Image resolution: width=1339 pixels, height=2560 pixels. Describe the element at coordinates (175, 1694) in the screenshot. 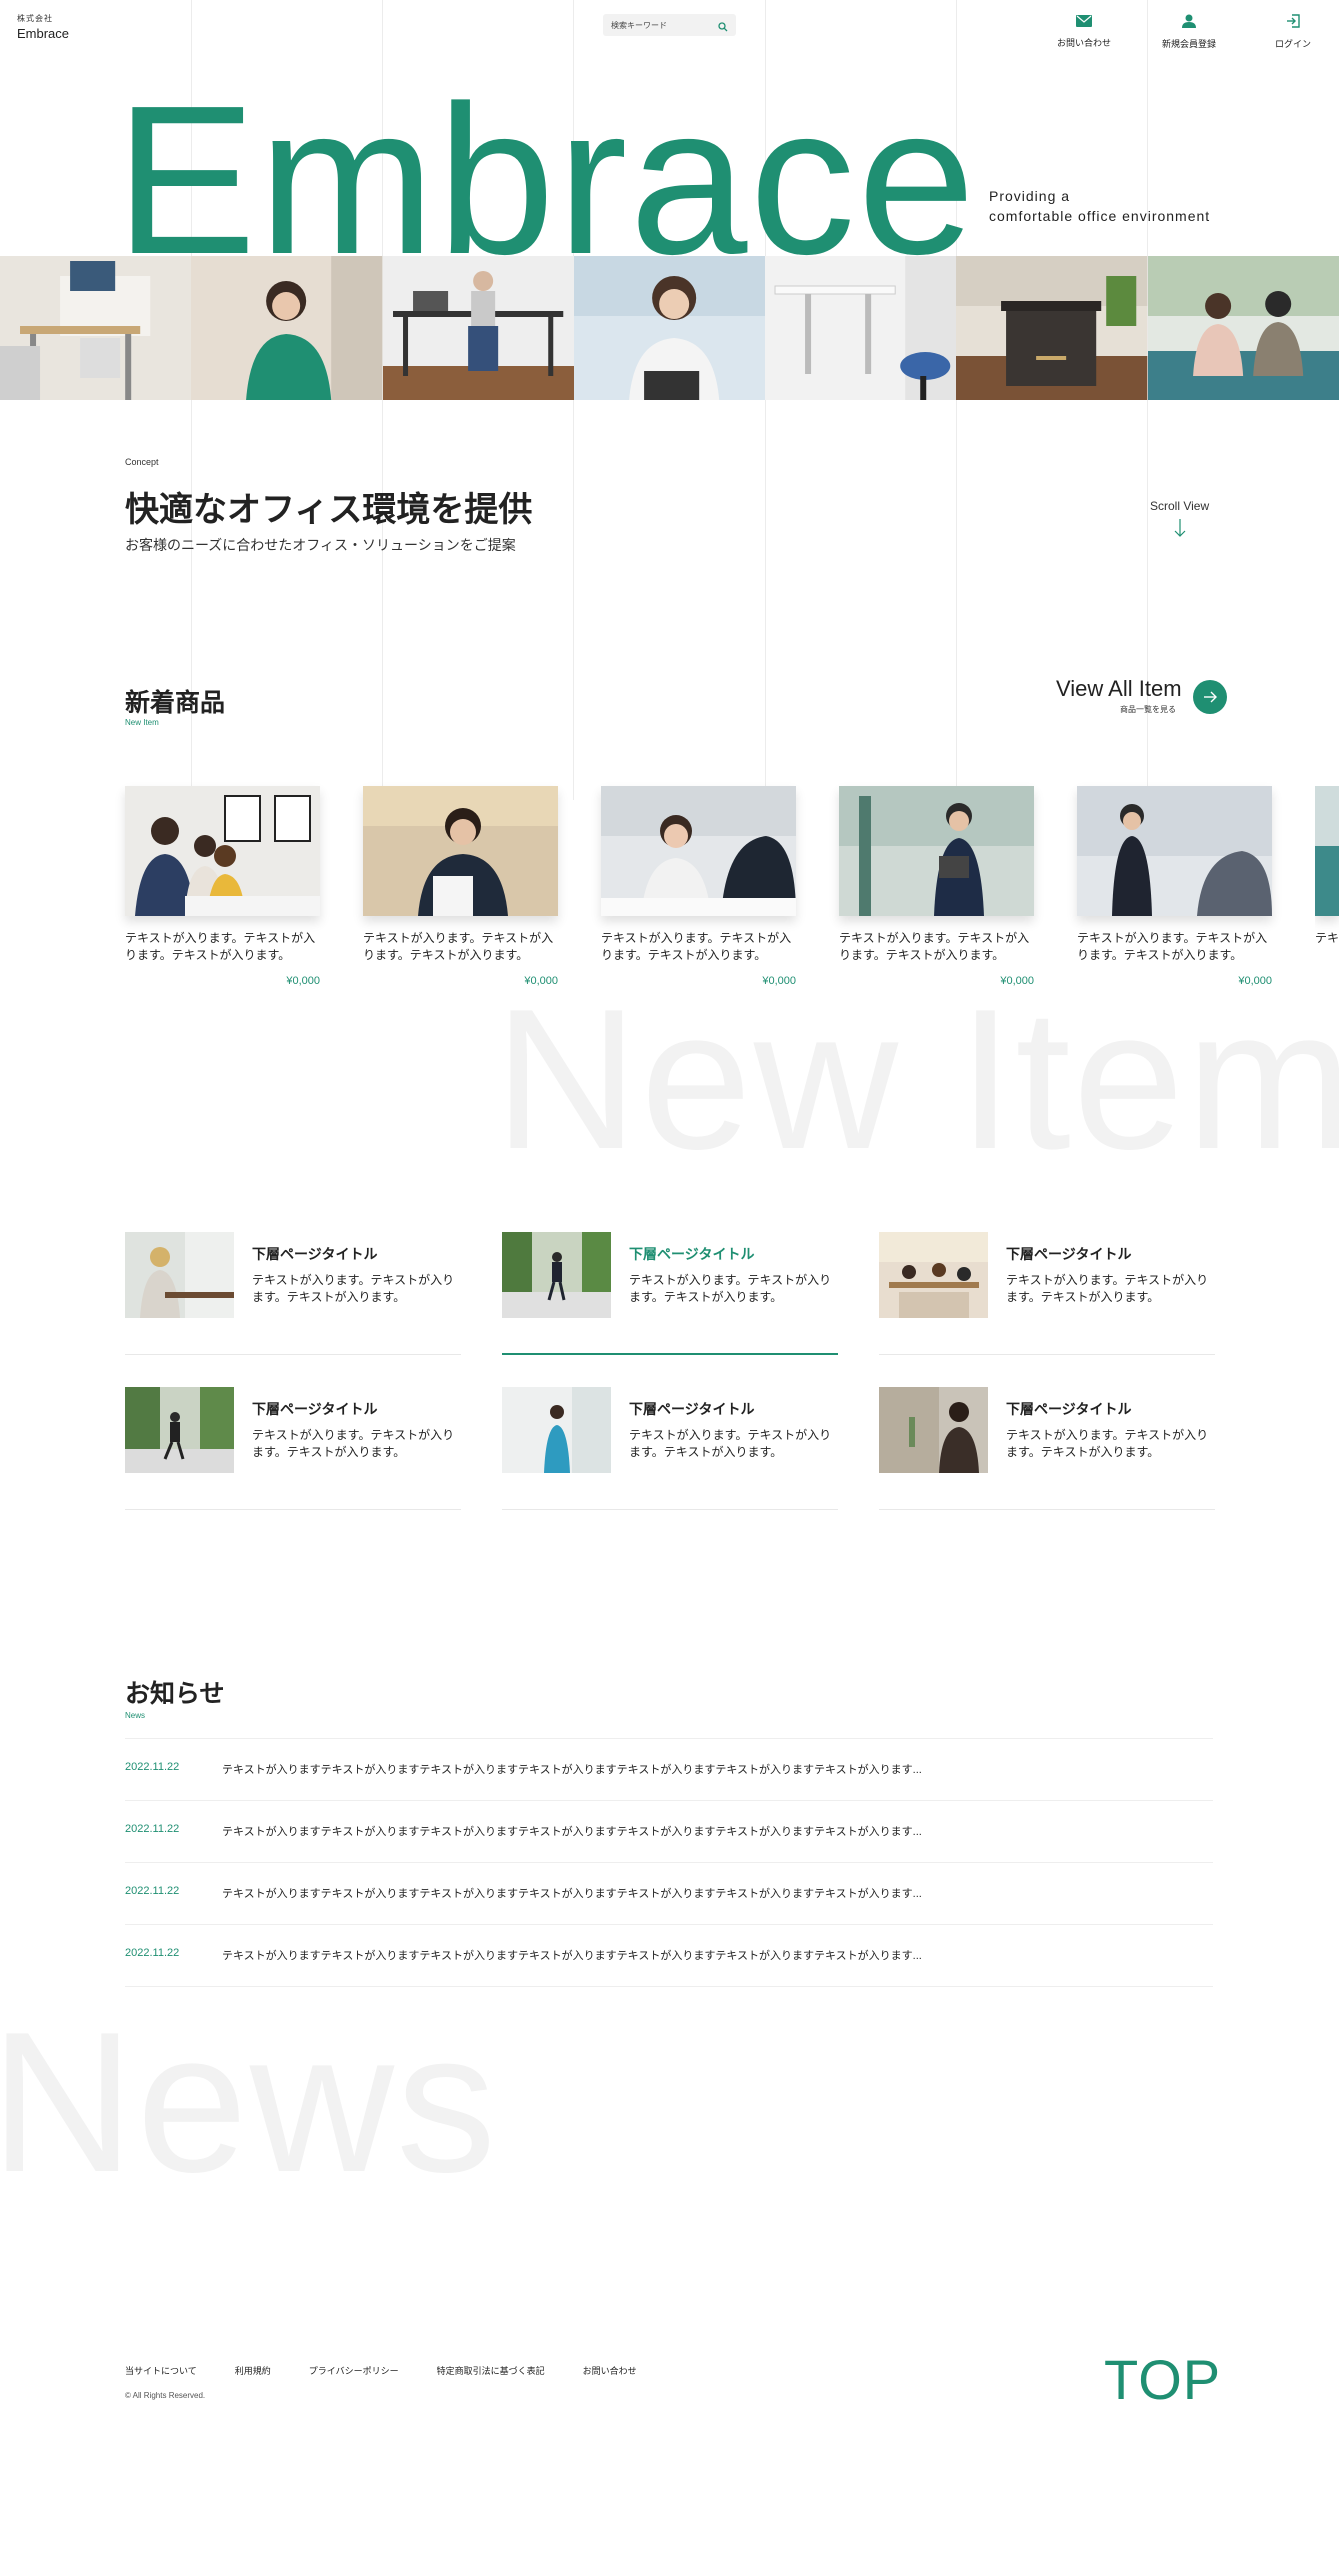

I see `news-title: お知らせ` at that location.